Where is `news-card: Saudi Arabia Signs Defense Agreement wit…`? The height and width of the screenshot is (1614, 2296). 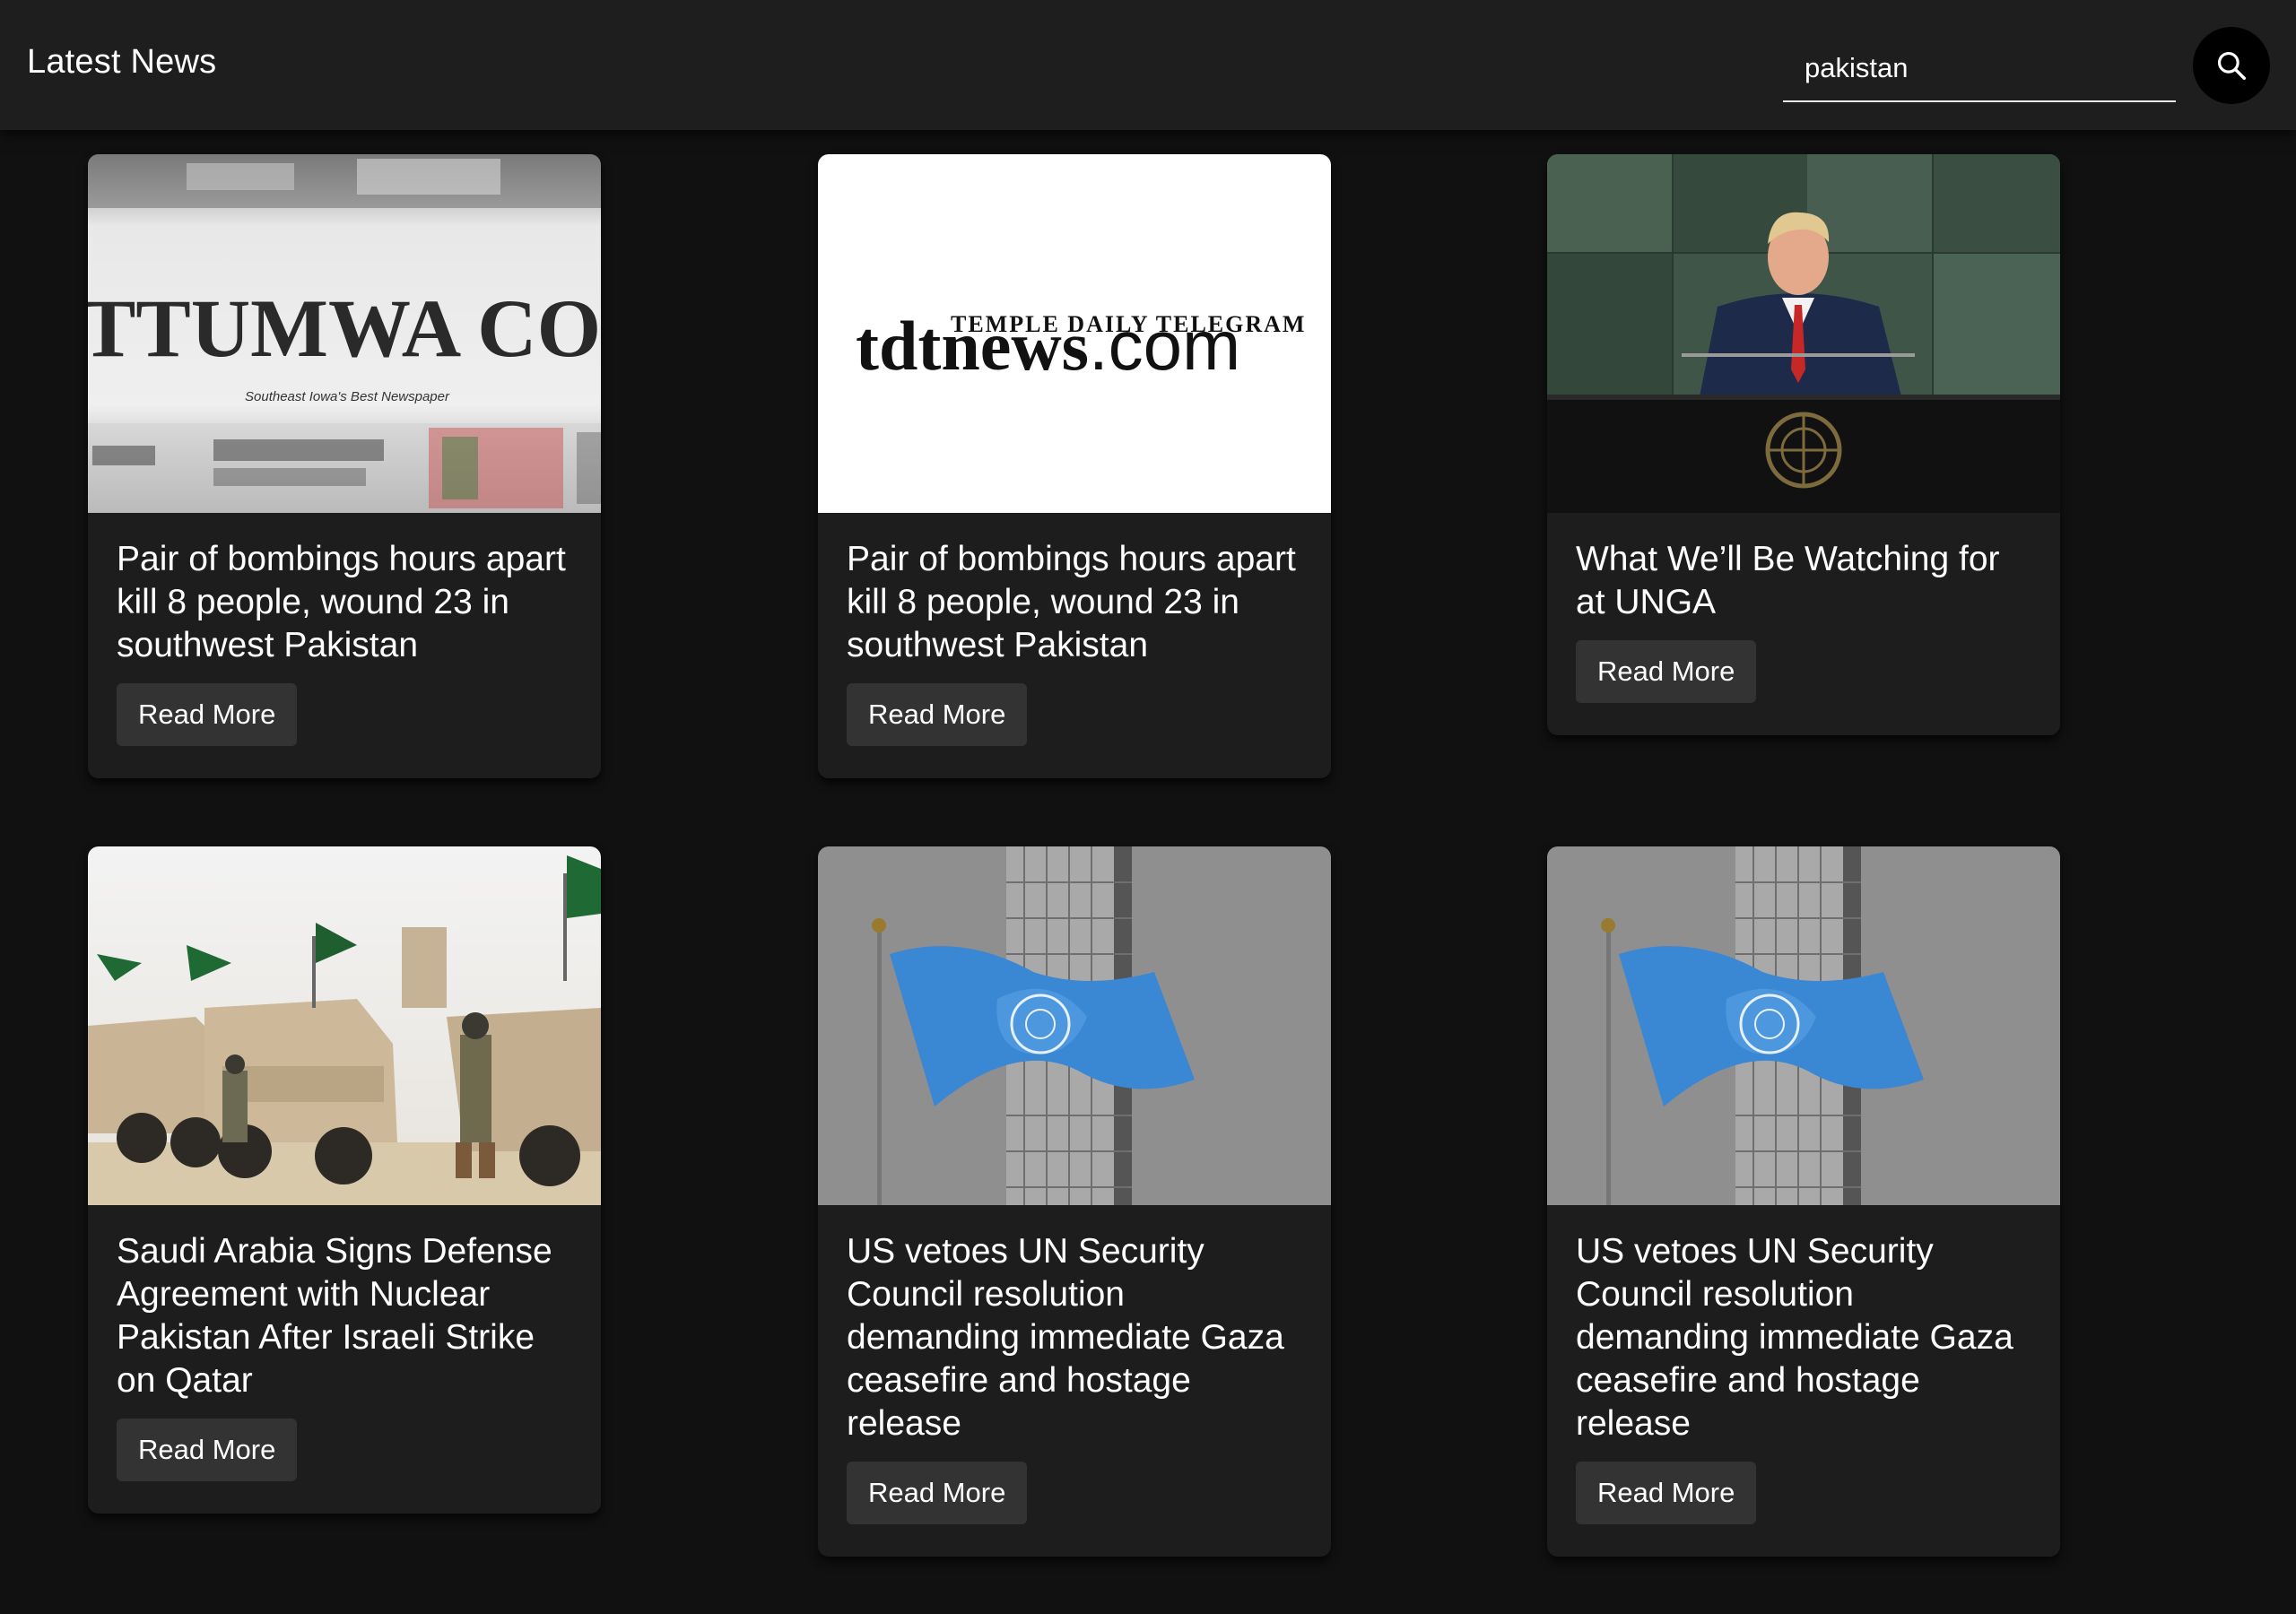 news-card: Saudi Arabia Signs Defense Agreement wit… is located at coordinates (344, 1180).